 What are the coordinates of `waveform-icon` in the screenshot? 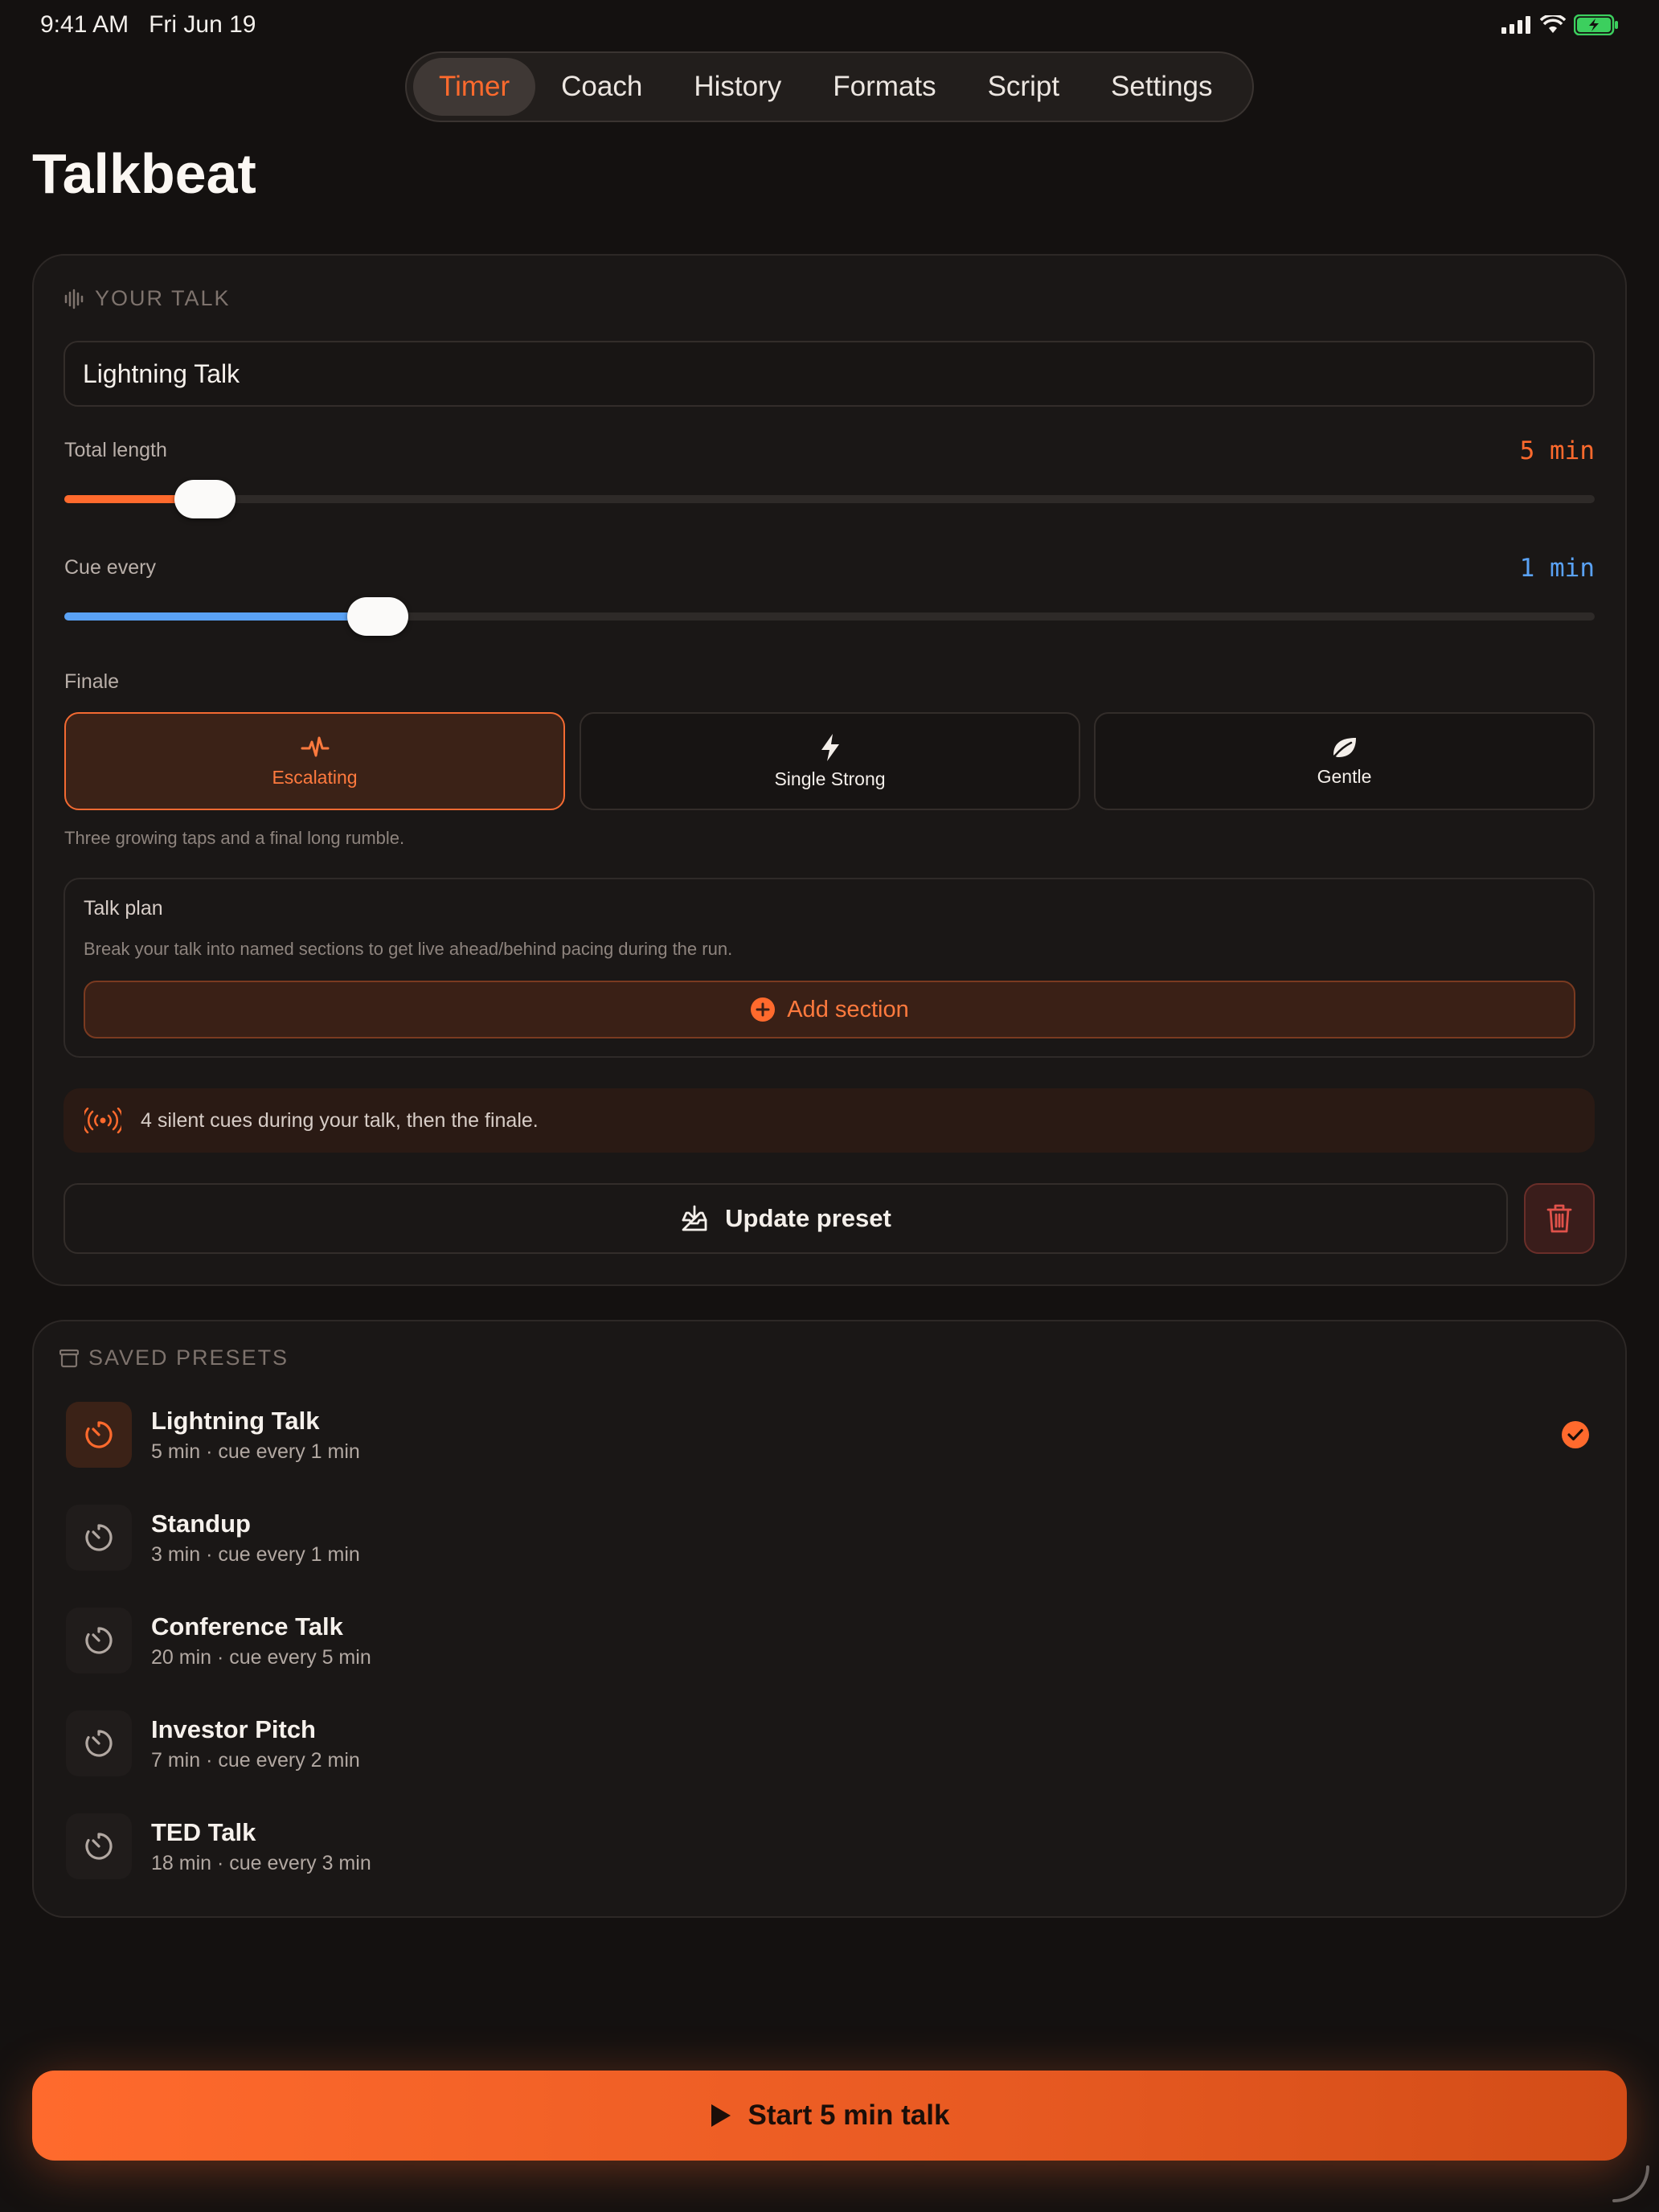 It's located at (74, 299).